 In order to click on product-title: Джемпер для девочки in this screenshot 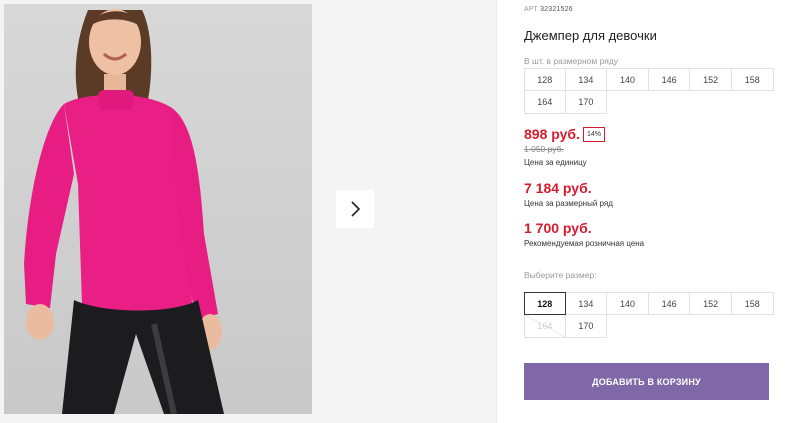, I will do `click(590, 35)`.